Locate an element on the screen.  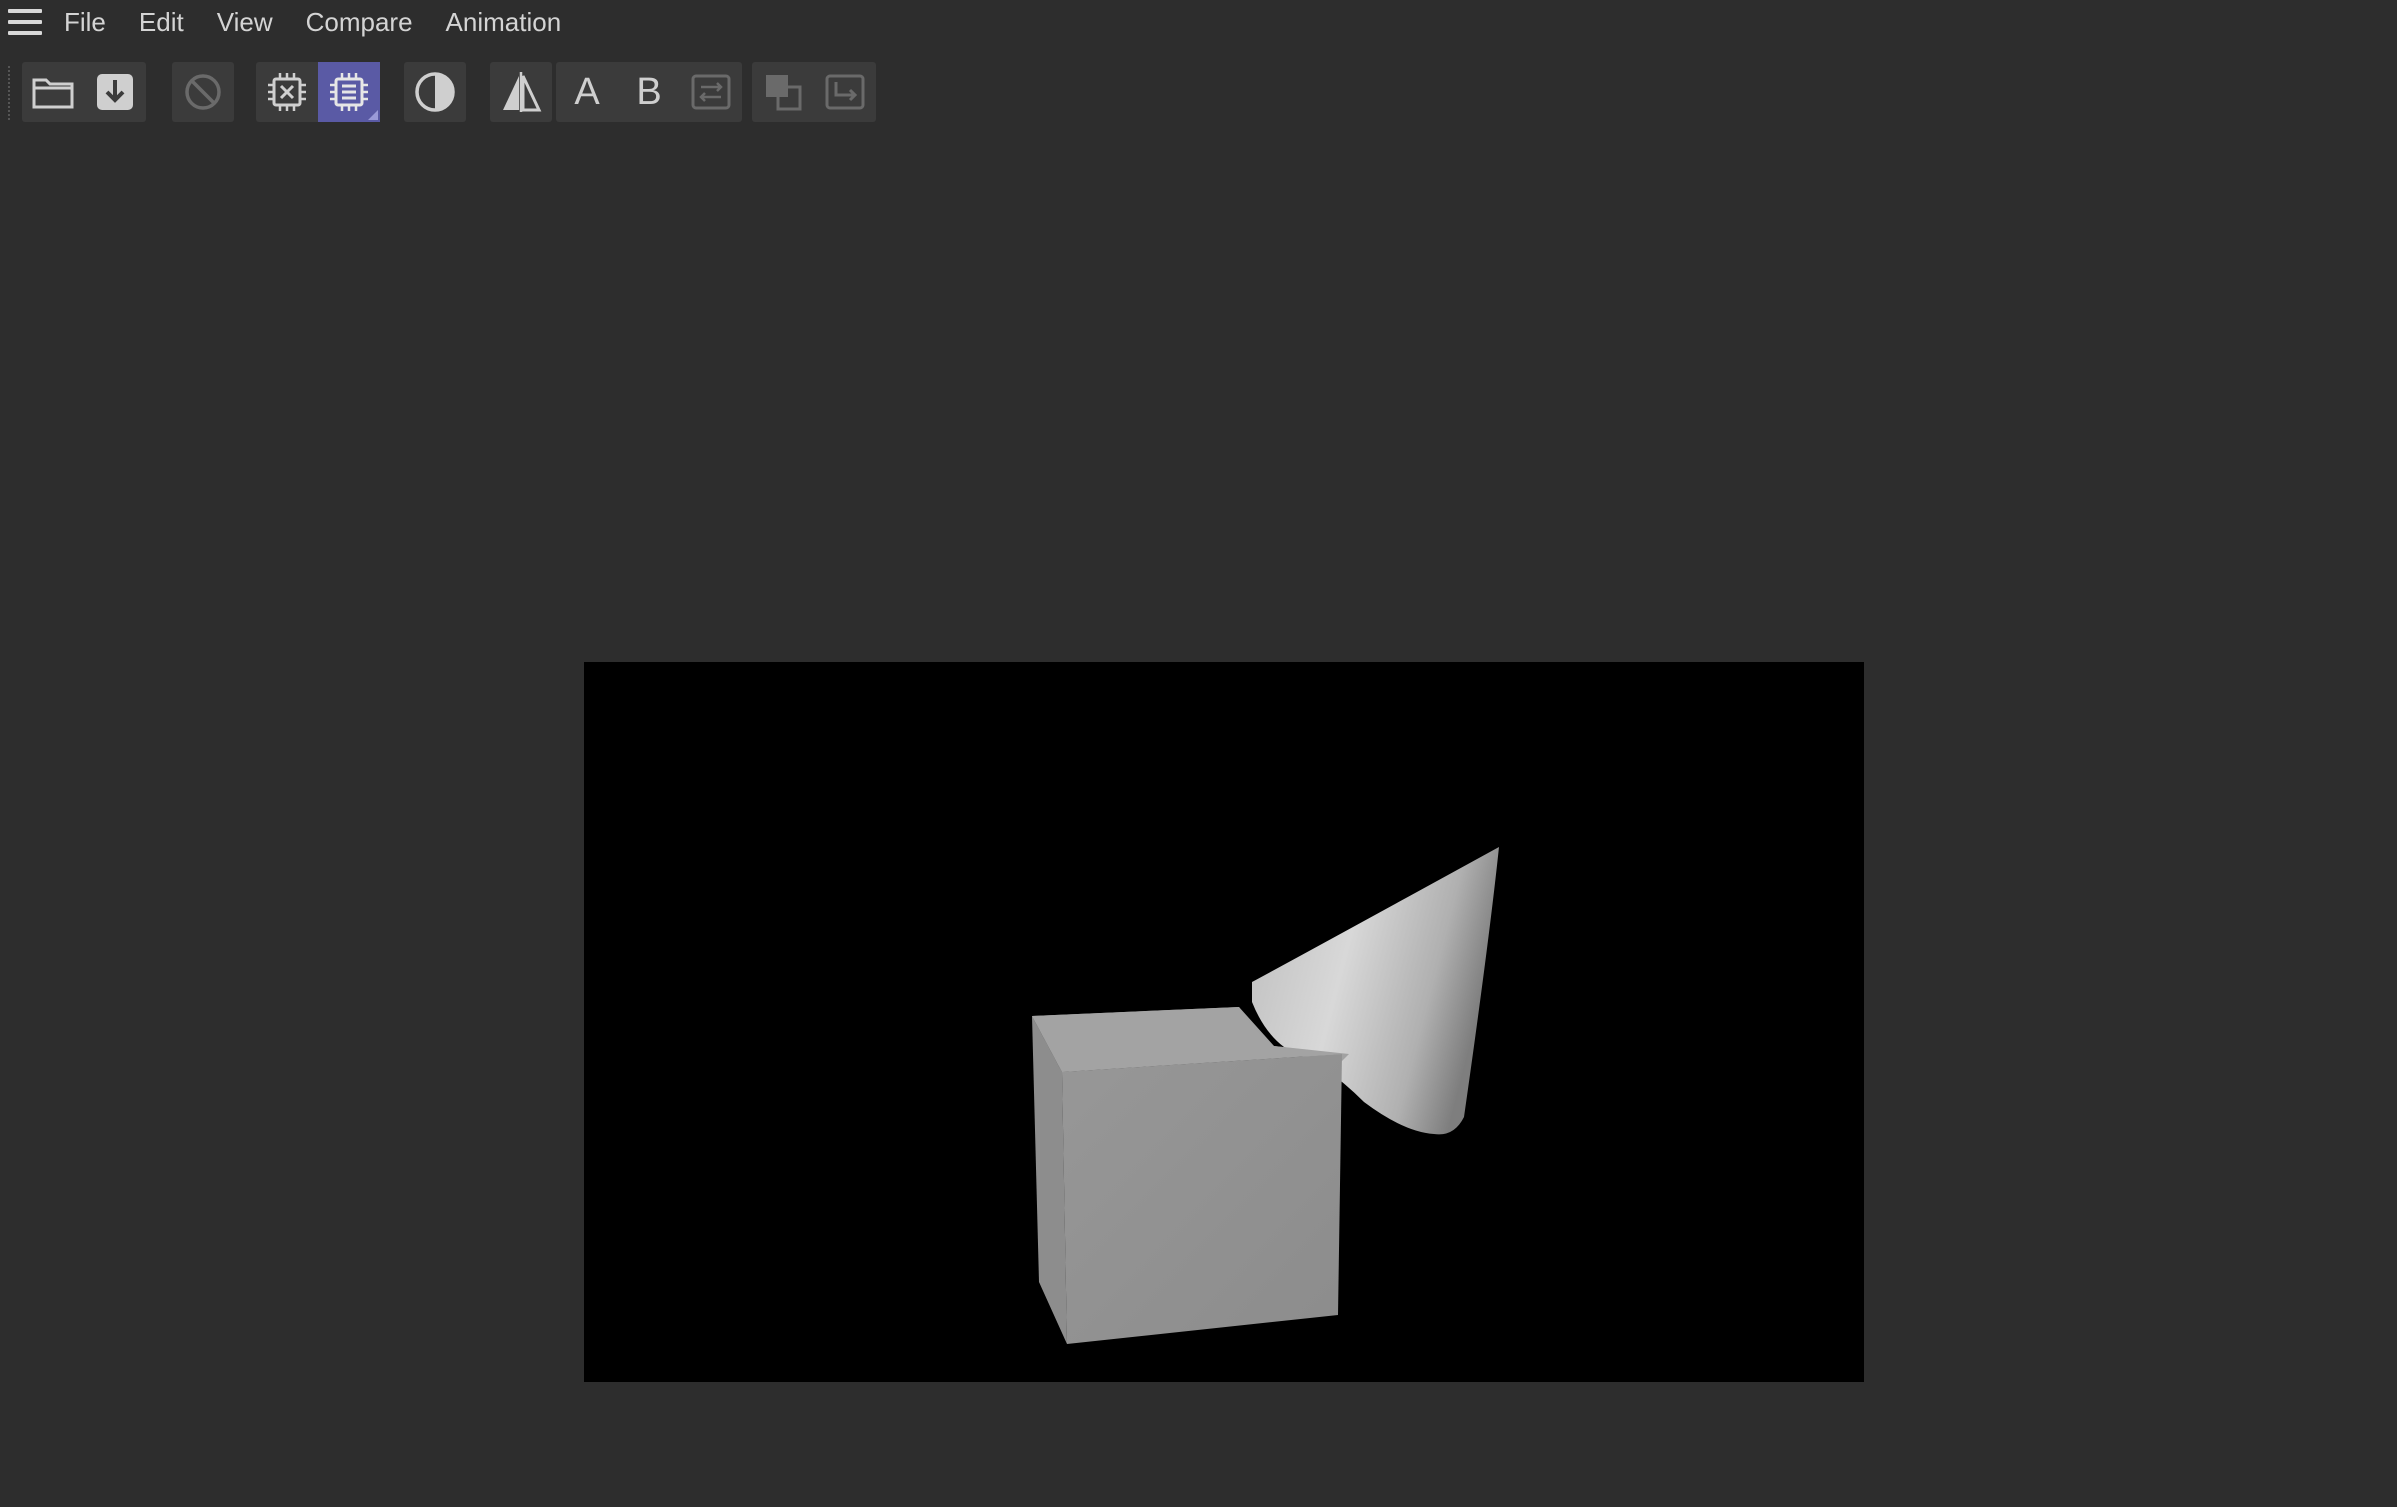
flip-compare-icon is located at coordinates (522, 92).